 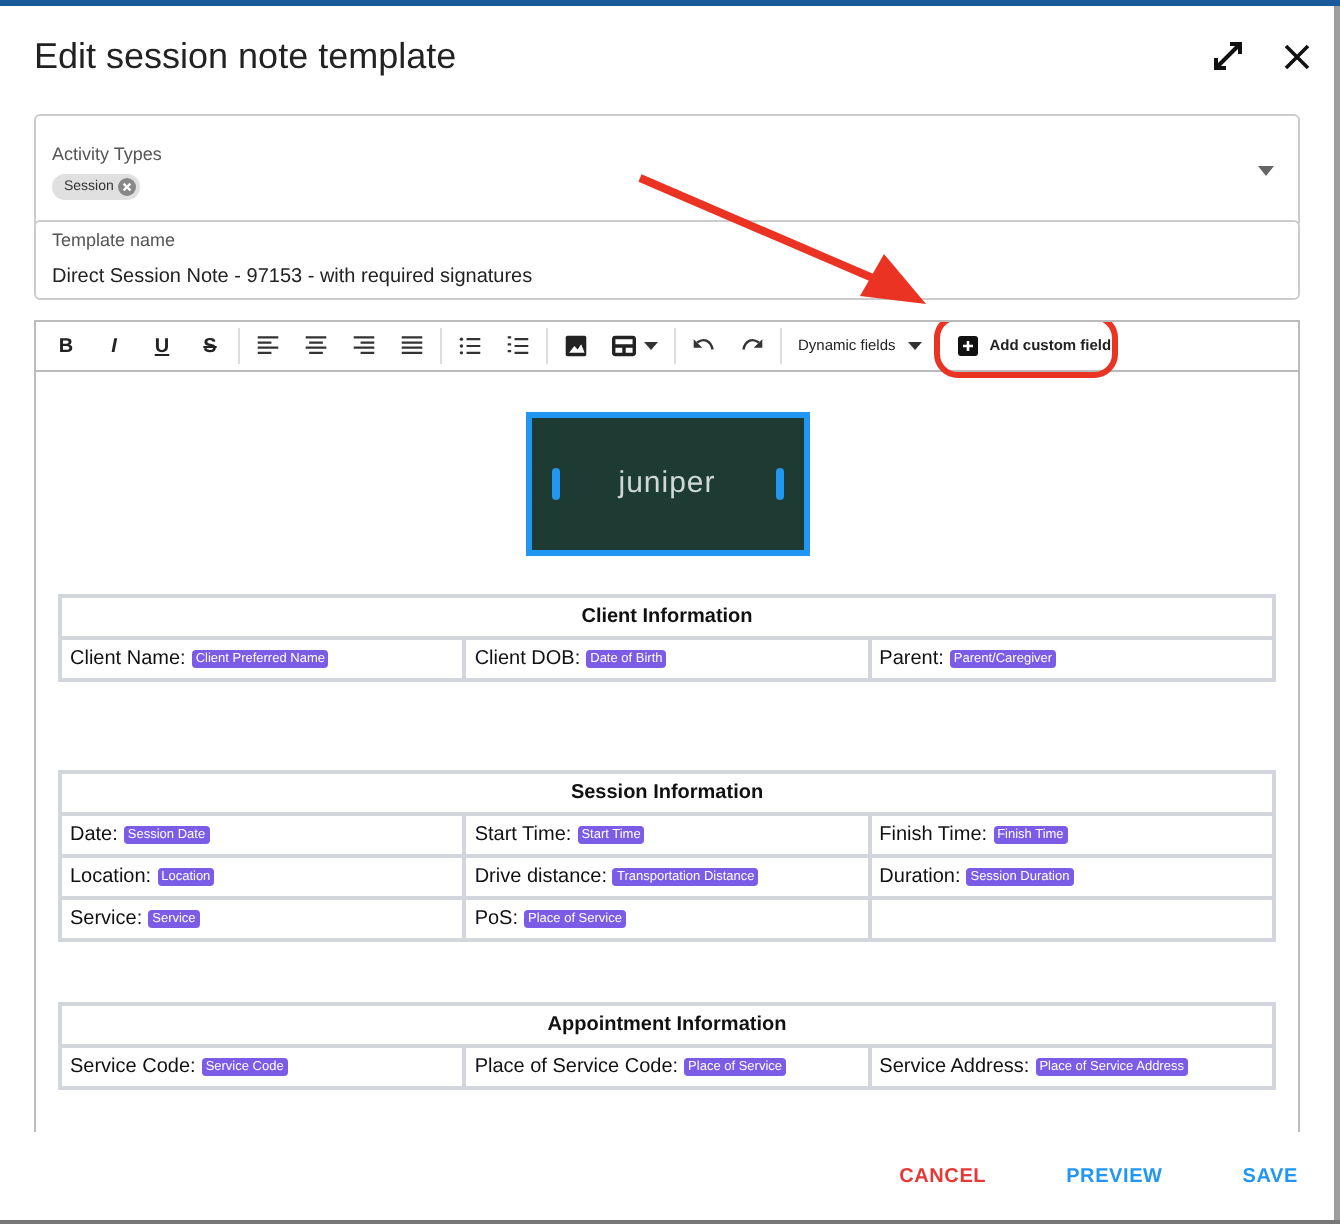 What do you see at coordinates (576, 1067) in the screenshot?
I see `field-label: Place of Service Code:` at bounding box center [576, 1067].